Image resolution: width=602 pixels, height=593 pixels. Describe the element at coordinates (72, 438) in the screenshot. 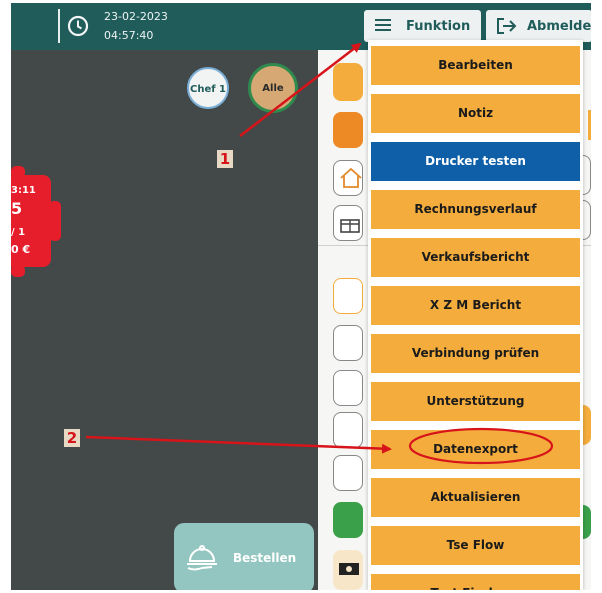

I see `annotation-label-2: 2` at that location.